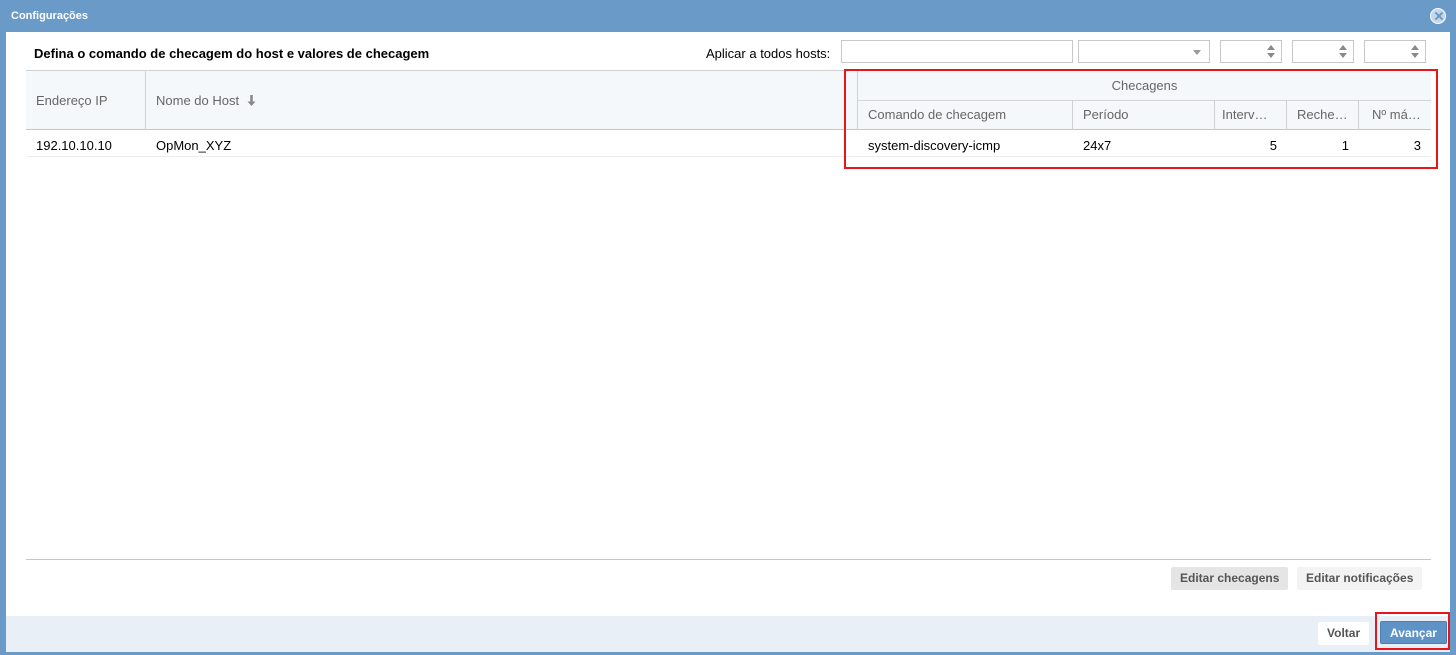  Describe the element at coordinates (1360, 578) in the screenshot. I see `edit-notifications-button: Editar notificações` at that location.